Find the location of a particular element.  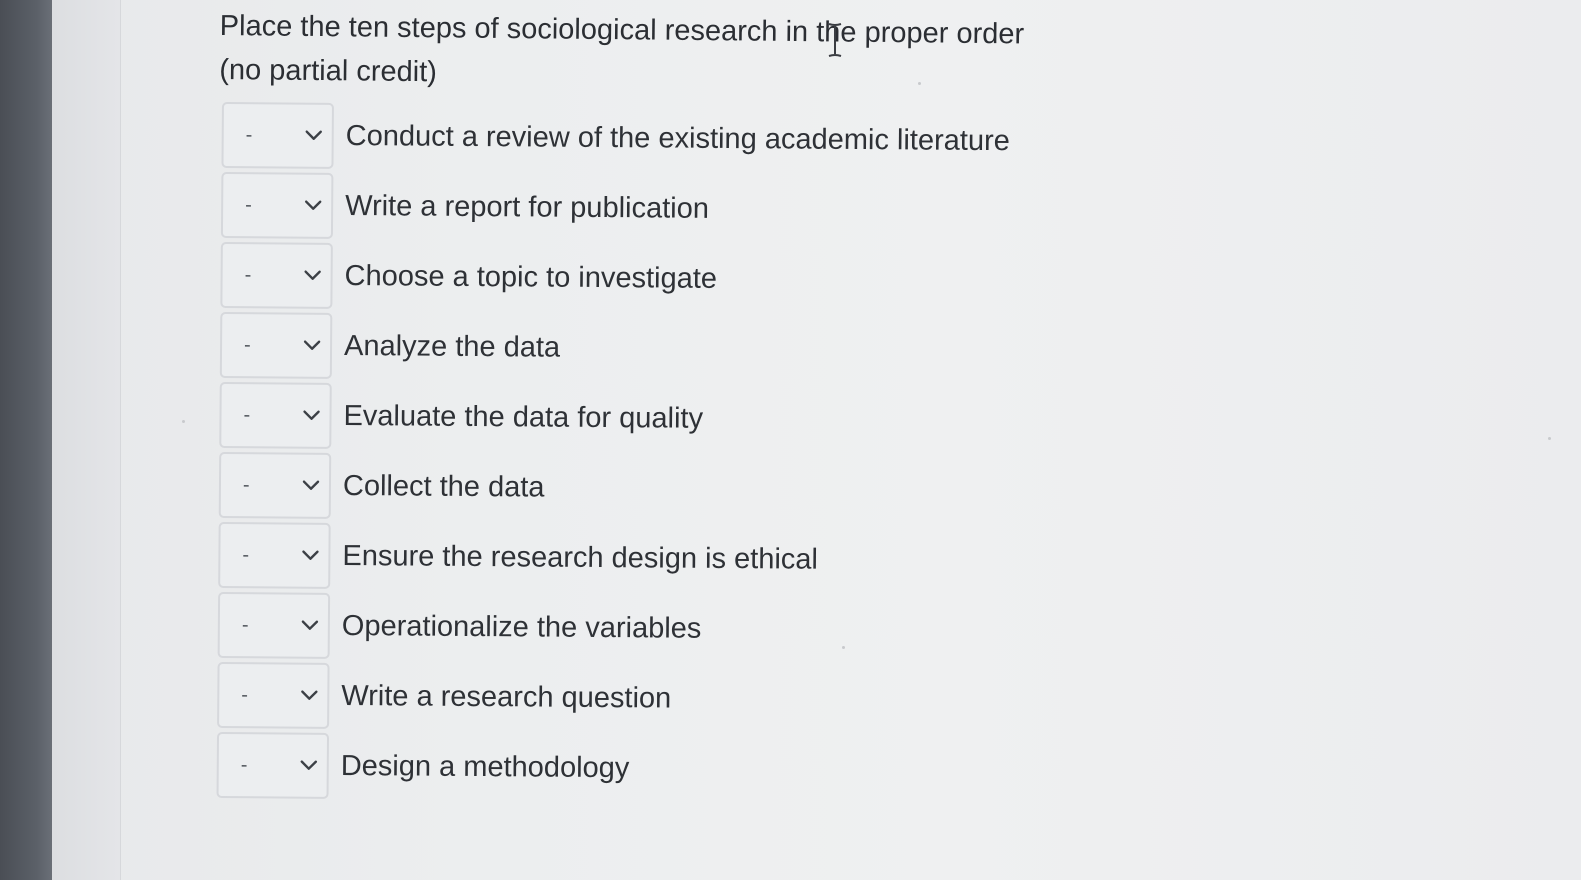

list-item: - Write a report for publication is located at coordinates (671, 208).